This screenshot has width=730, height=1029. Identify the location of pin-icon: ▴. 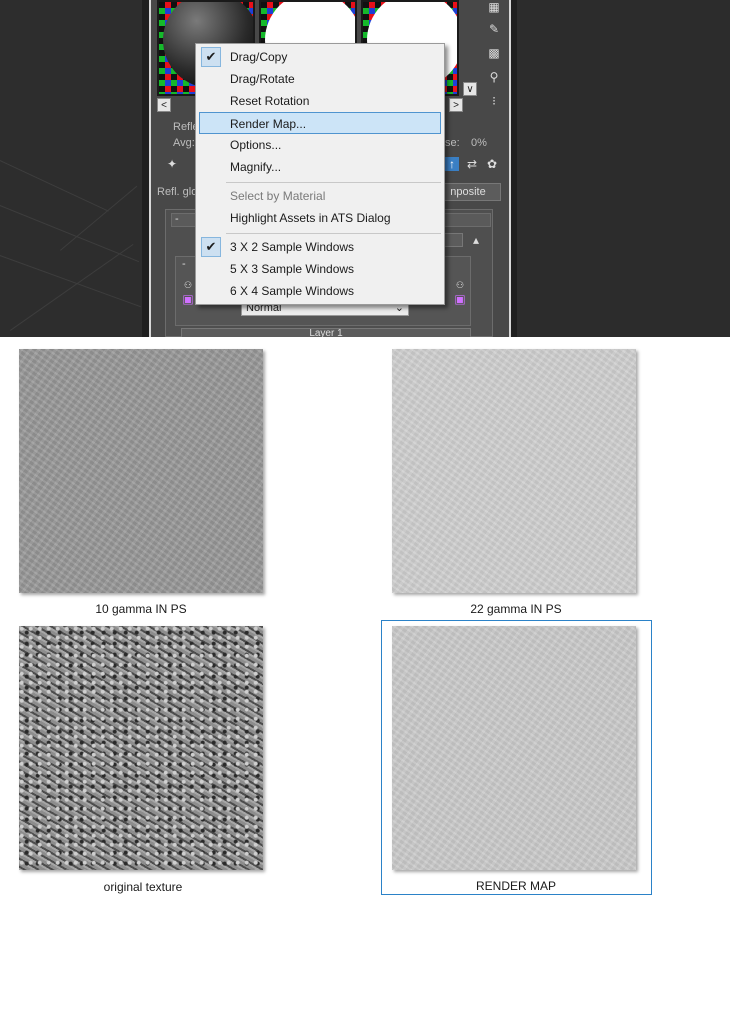
(476, 240).